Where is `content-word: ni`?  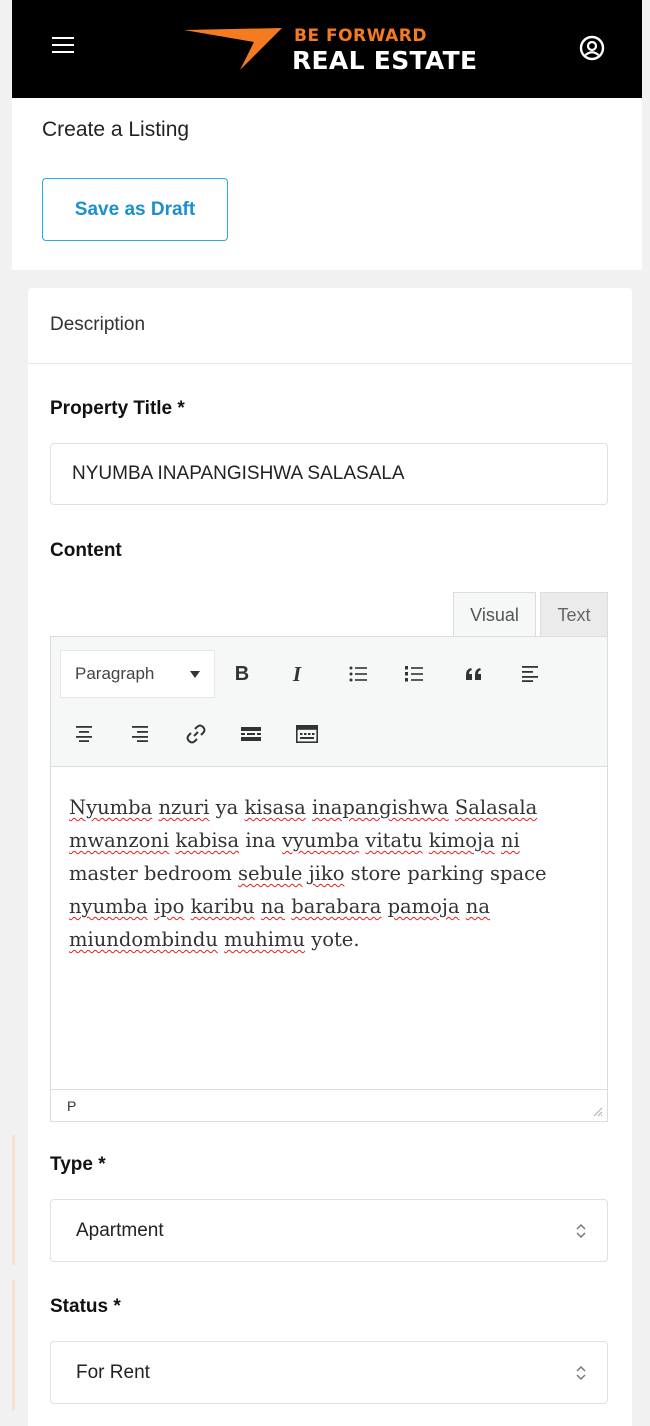
content-word: ni is located at coordinates (510, 840).